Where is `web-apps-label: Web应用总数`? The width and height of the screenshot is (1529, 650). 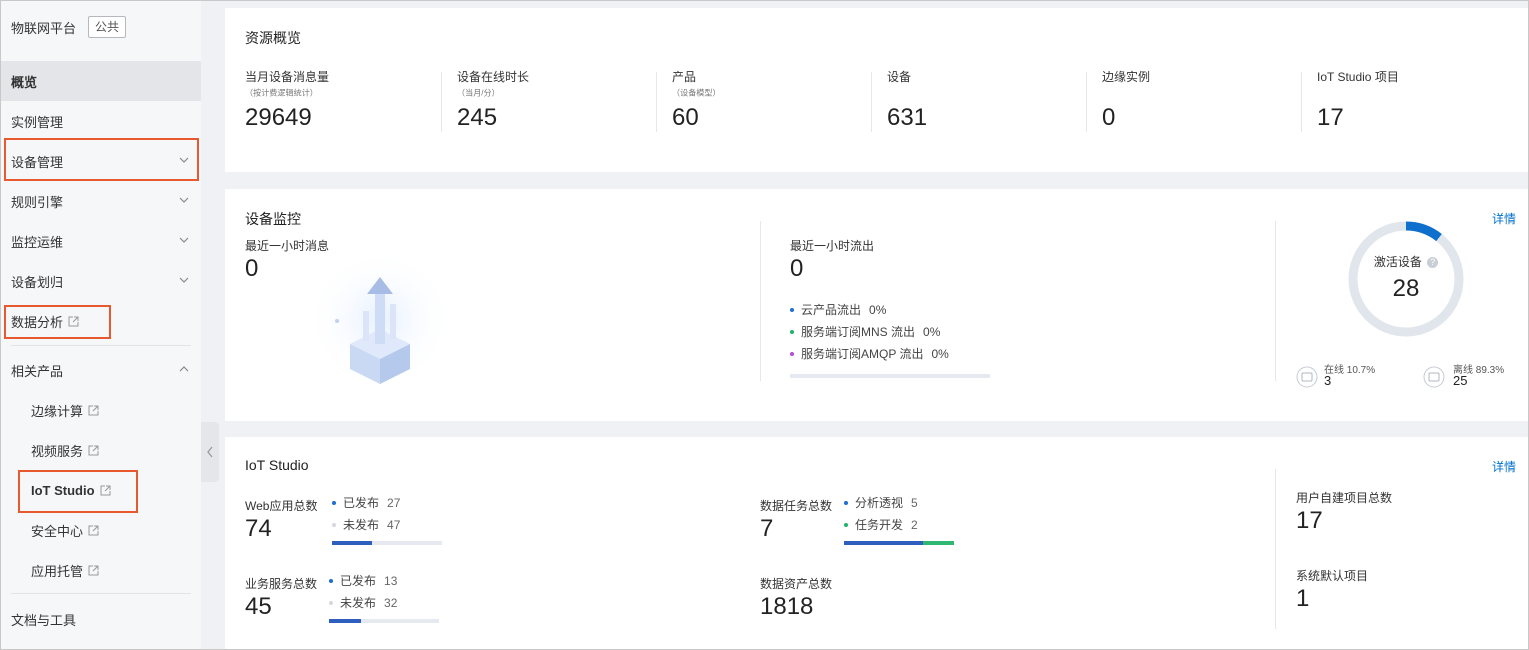 web-apps-label: Web应用总数 is located at coordinates (281, 506).